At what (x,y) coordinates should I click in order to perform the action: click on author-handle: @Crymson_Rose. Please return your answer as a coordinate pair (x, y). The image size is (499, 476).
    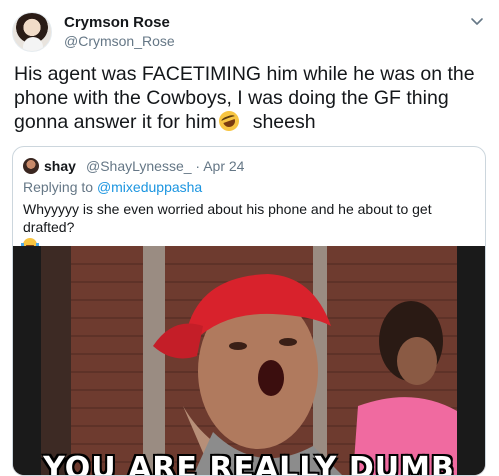
    Looking at the image, I should click on (119, 41).